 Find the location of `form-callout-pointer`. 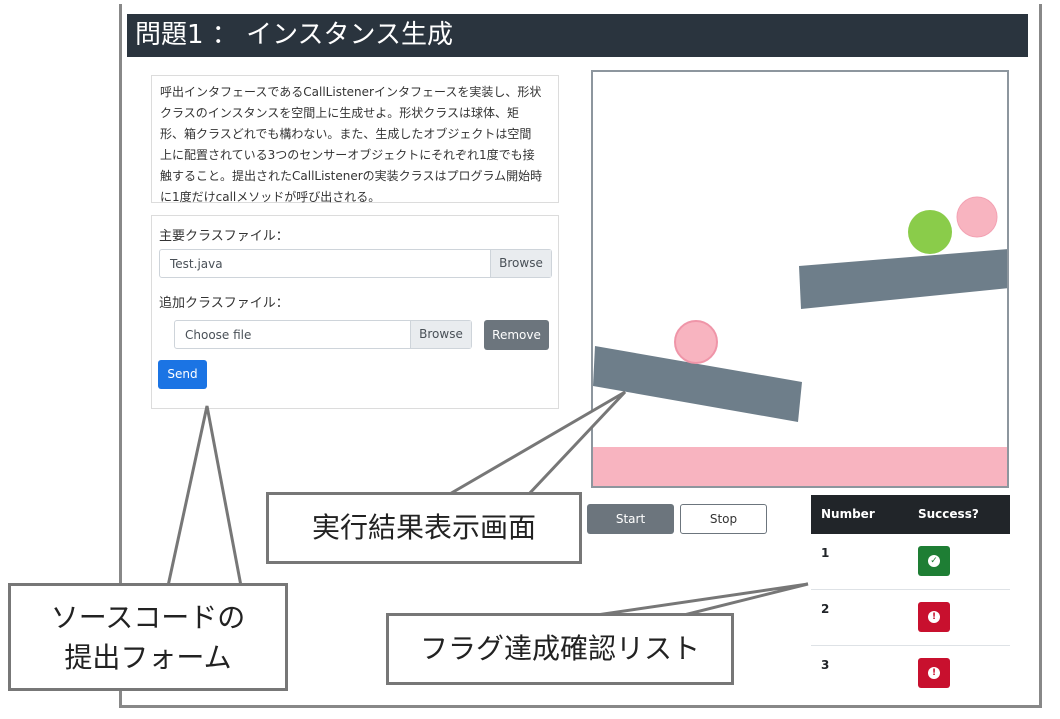

form-callout-pointer is located at coordinates (204, 496).